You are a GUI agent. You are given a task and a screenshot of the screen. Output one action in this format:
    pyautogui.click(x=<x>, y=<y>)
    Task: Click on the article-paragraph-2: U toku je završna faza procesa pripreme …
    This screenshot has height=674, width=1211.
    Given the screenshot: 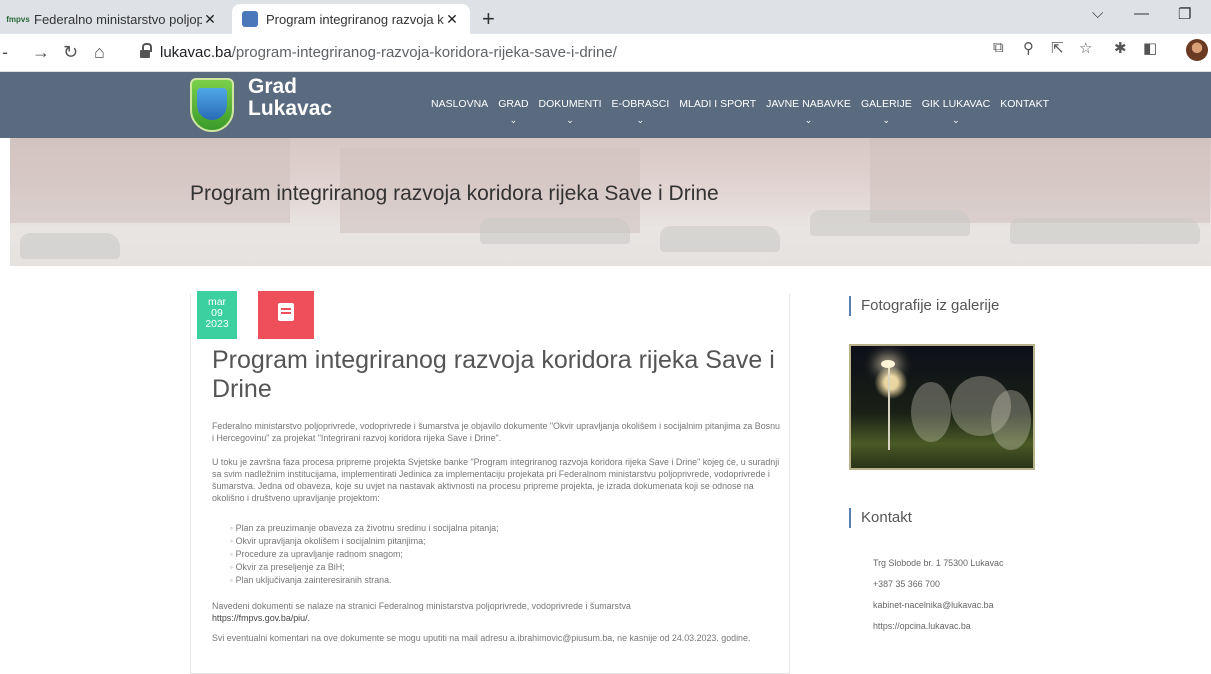 What is the action you would take?
    pyautogui.click(x=496, y=480)
    